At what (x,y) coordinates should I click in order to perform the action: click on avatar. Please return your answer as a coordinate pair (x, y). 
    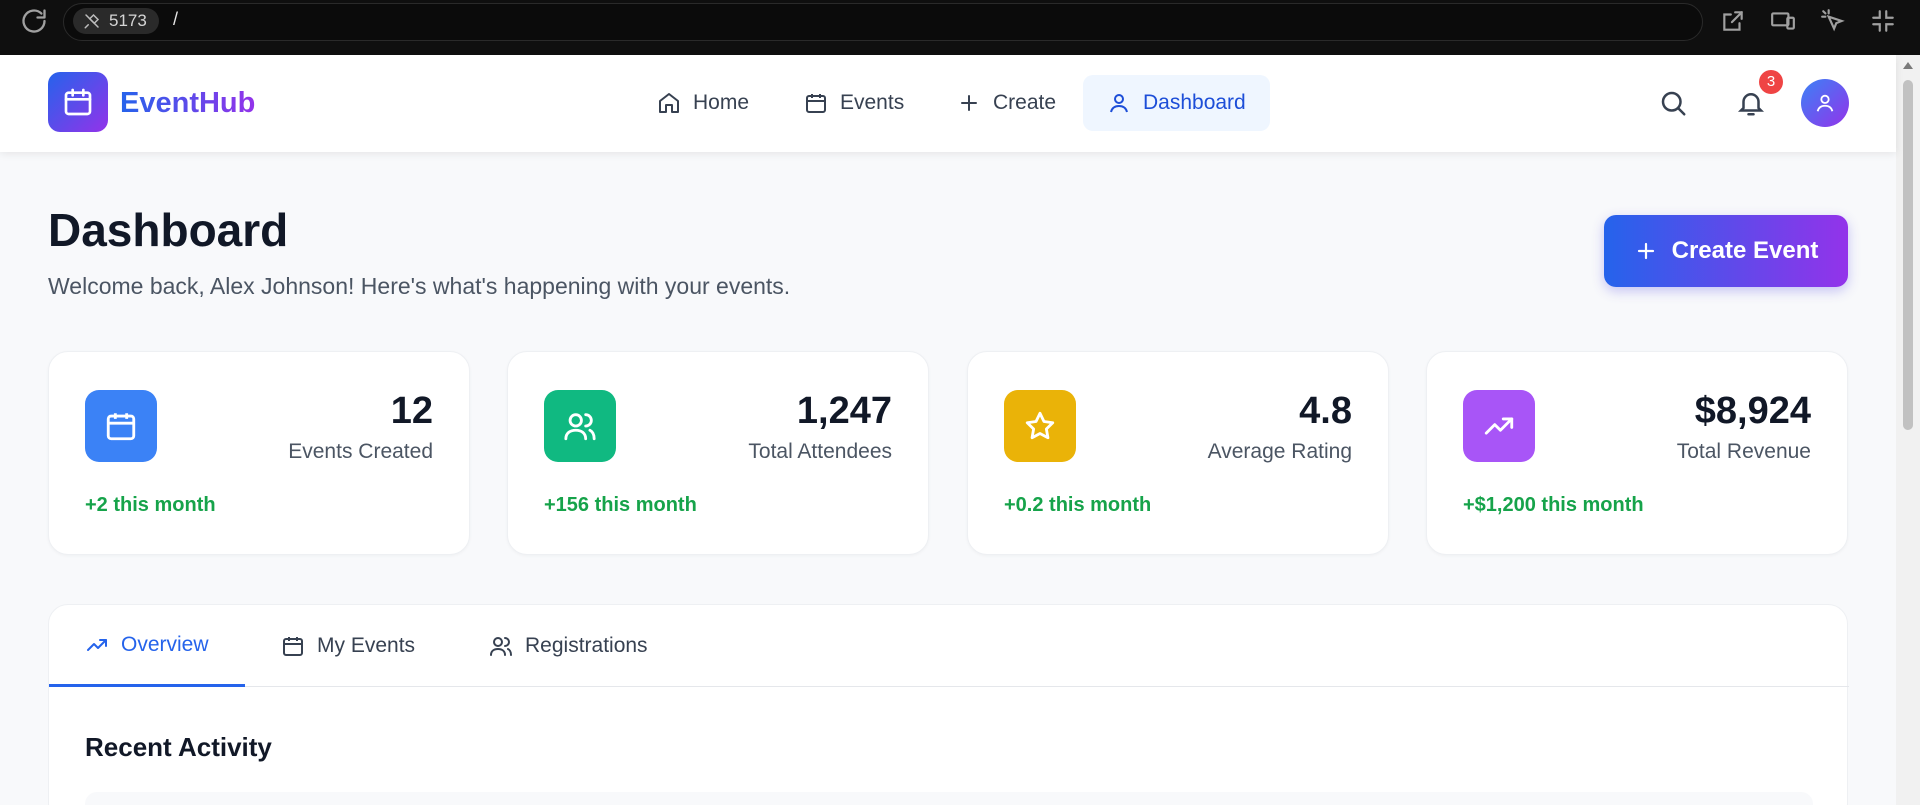
    Looking at the image, I should click on (1825, 103).